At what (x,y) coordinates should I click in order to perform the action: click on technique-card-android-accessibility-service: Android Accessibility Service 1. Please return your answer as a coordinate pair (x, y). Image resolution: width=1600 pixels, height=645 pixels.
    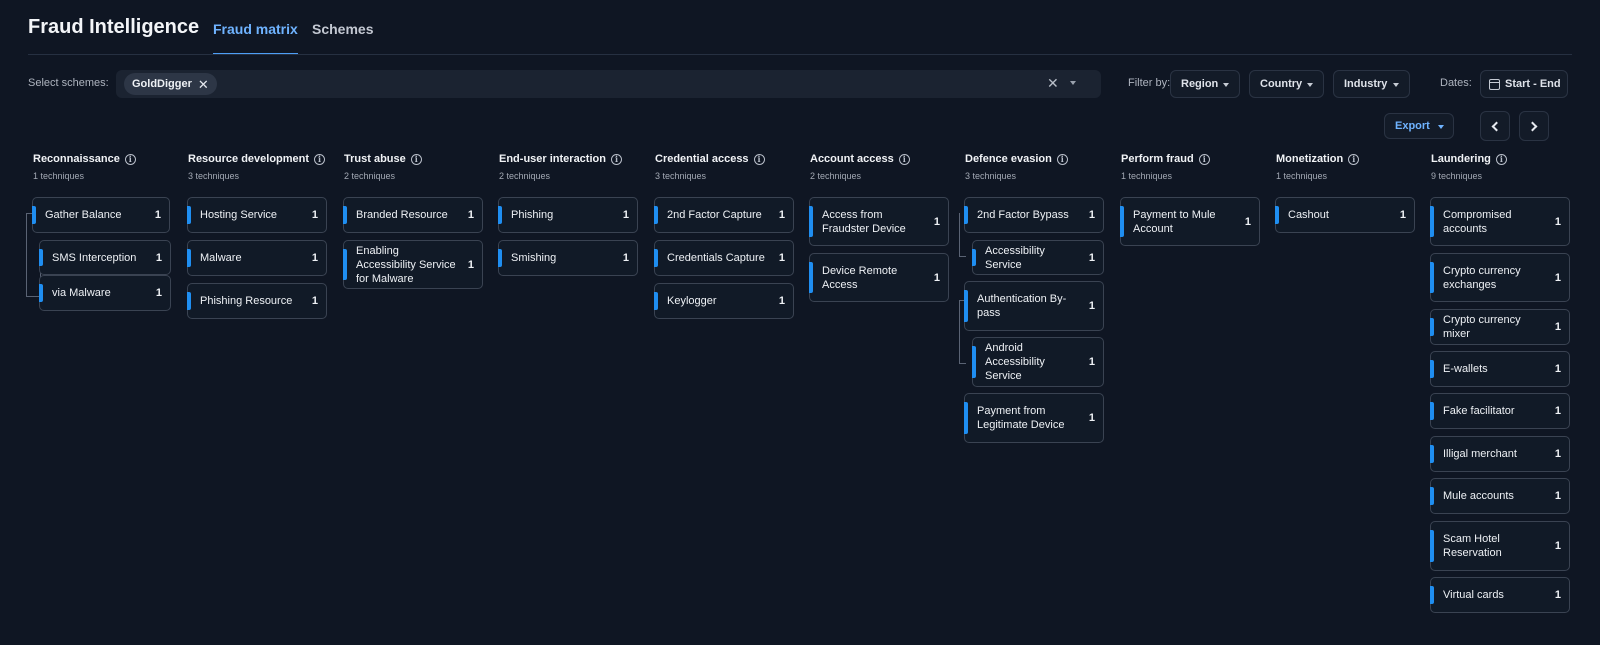
    Looking at the image, I should click on (1038, 362).